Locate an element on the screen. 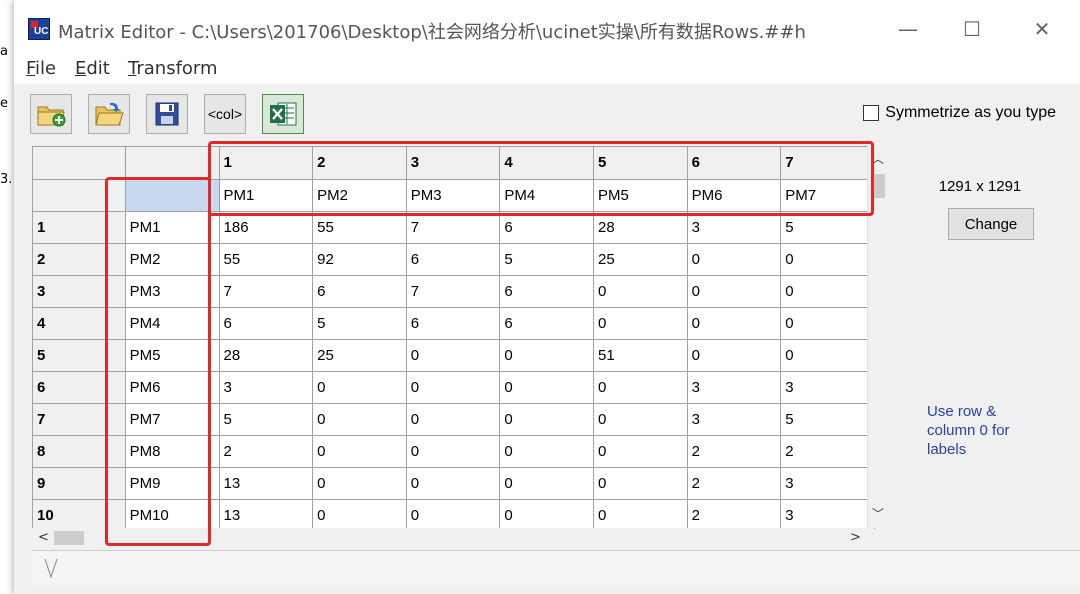 The height and width of the screenshot is (594, 1080). open-button is located at coordinates (109, 114).